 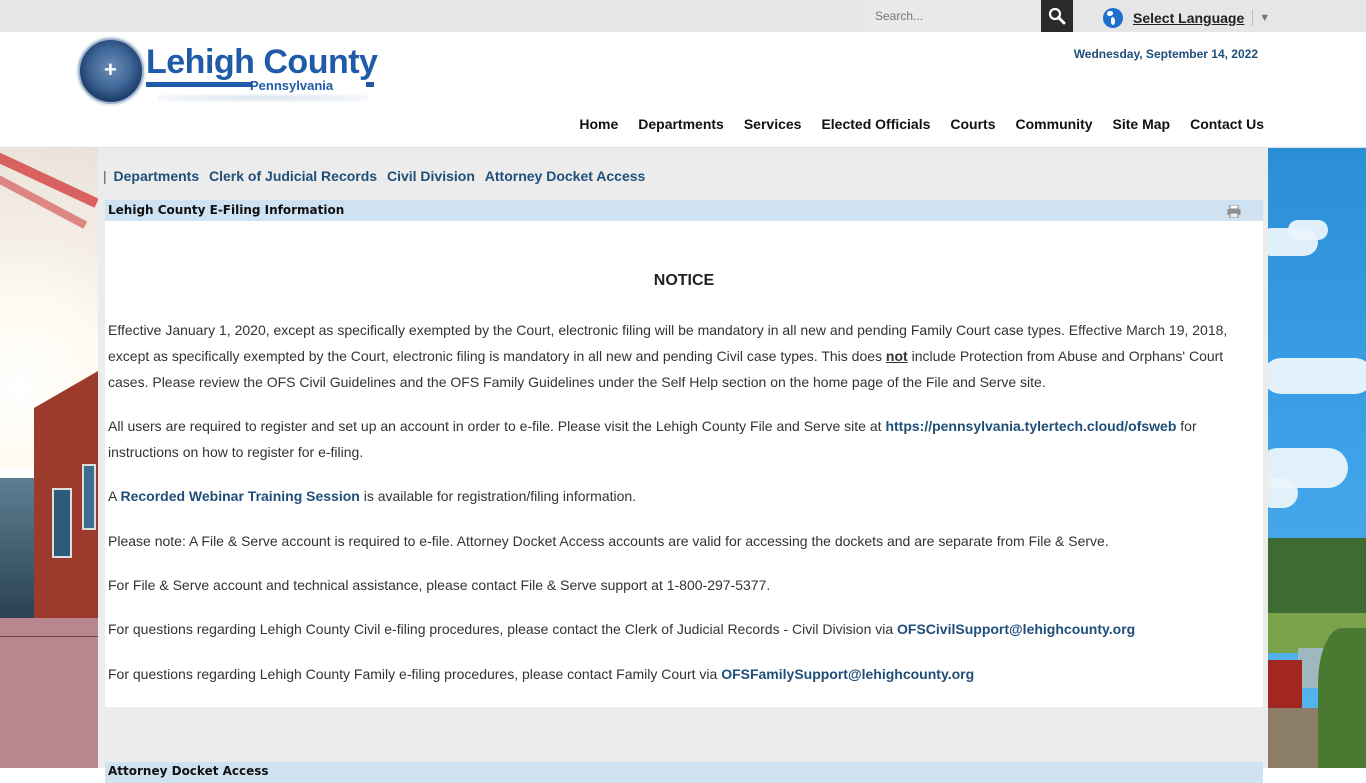 I want to click on emphasis-not: not, so click(x=896, y=356).